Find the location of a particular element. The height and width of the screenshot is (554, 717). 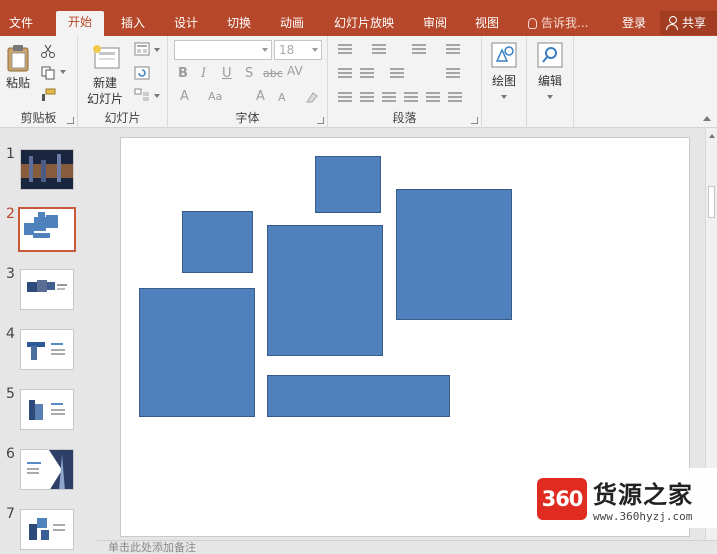

slide-thumbnail-pane: 1 2 3 4 5 6 7 is located at coordinates (48, 341).